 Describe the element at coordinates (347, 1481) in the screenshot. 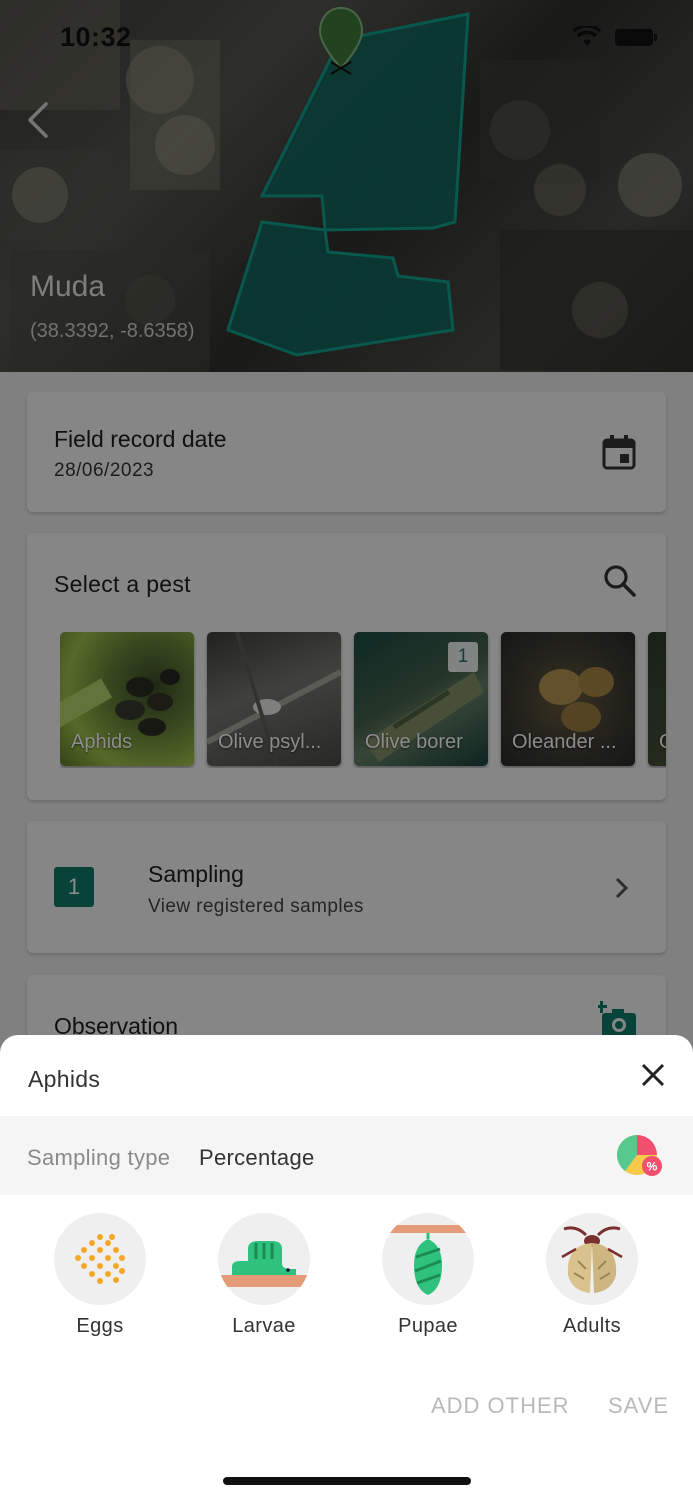

I see `home-indicator` at that location.